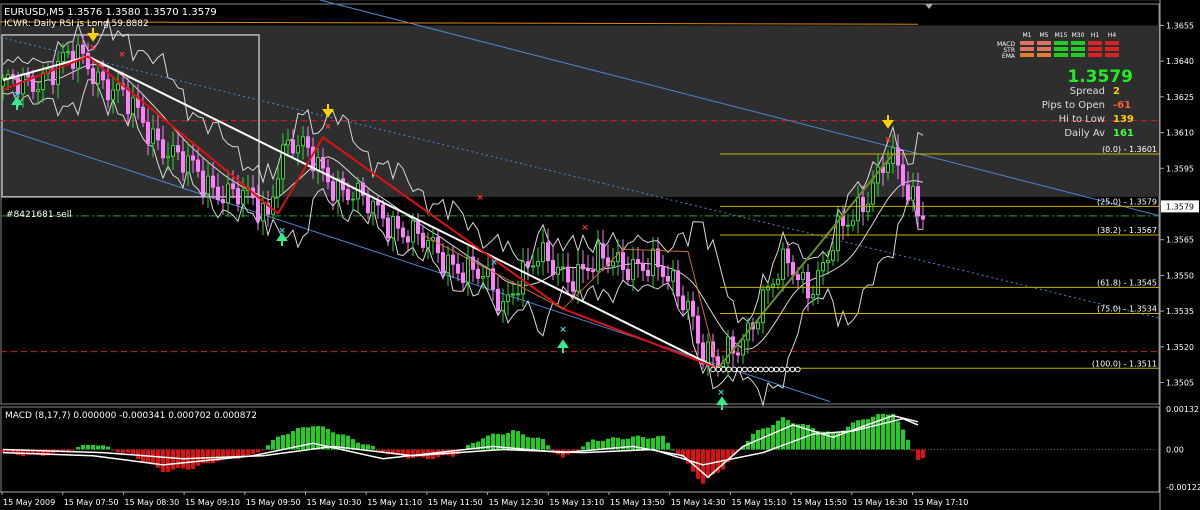  What do you see at coordinates (1127, 282) in the screenshot?
I see `fib-level-label: (61.8) - 1.3545` at bounding box center [1127, 282].